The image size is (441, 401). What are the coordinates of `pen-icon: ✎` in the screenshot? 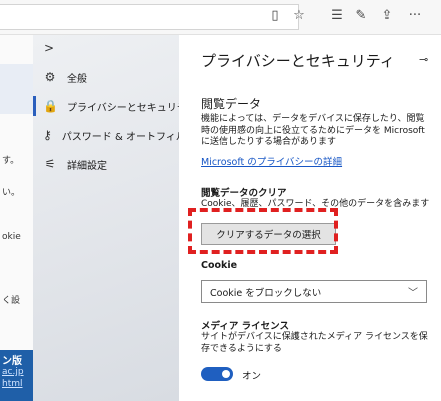 It's located at (361, 16).